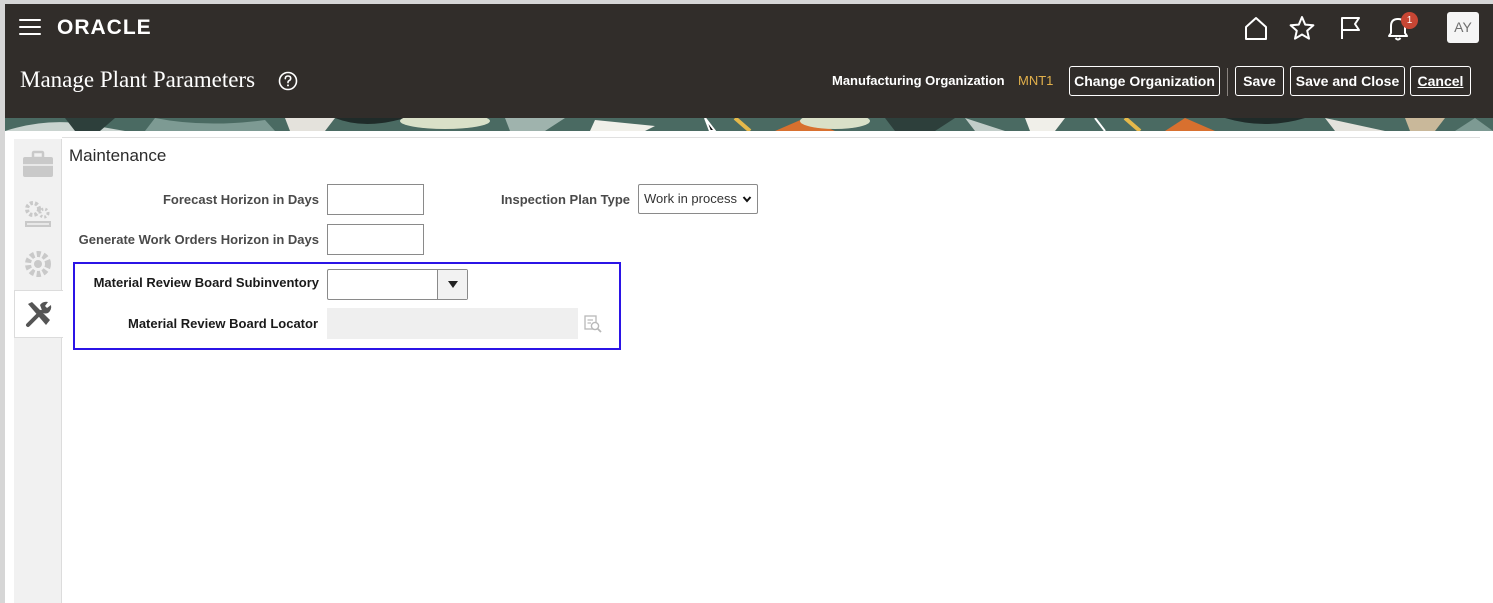 The height and width of the screenshot is (603, 1493). Describe the element at coordinates (1463, 27) in the screenshot. I see `avatar: AY` at that location.